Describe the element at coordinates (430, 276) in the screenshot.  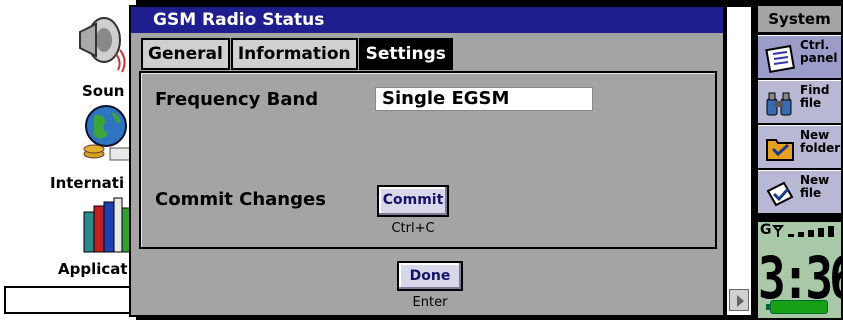
I see `done-button: Done` at that location.